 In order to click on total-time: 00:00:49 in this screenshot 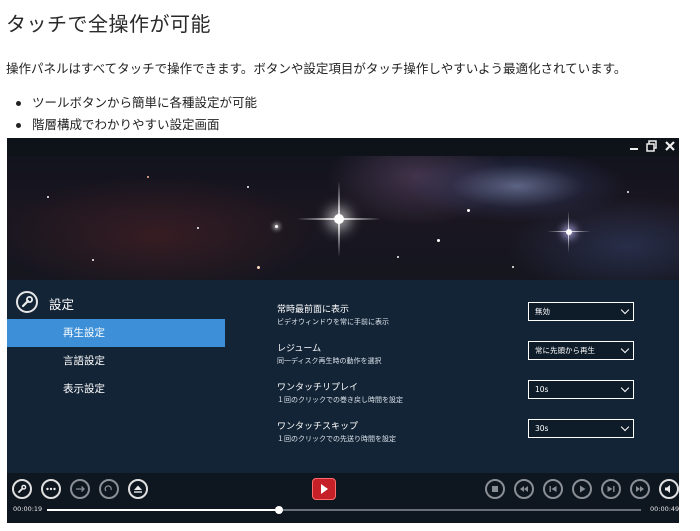, I will do `click(664, 509)`.